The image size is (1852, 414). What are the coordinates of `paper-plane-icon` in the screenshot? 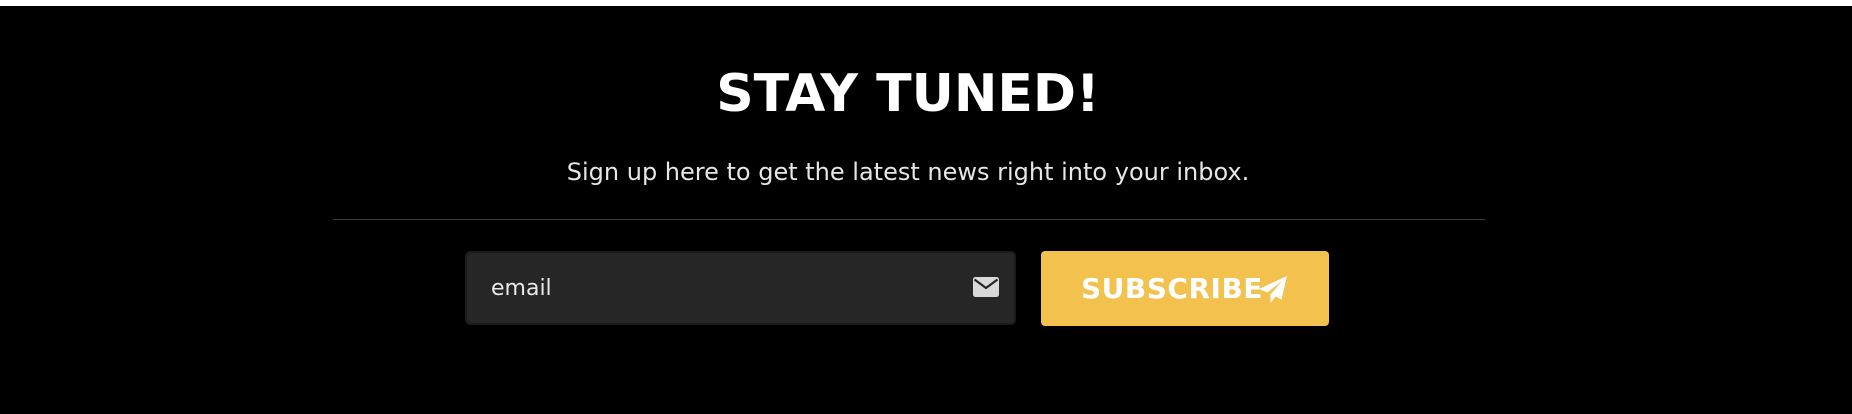 It's located at (1273, 289).